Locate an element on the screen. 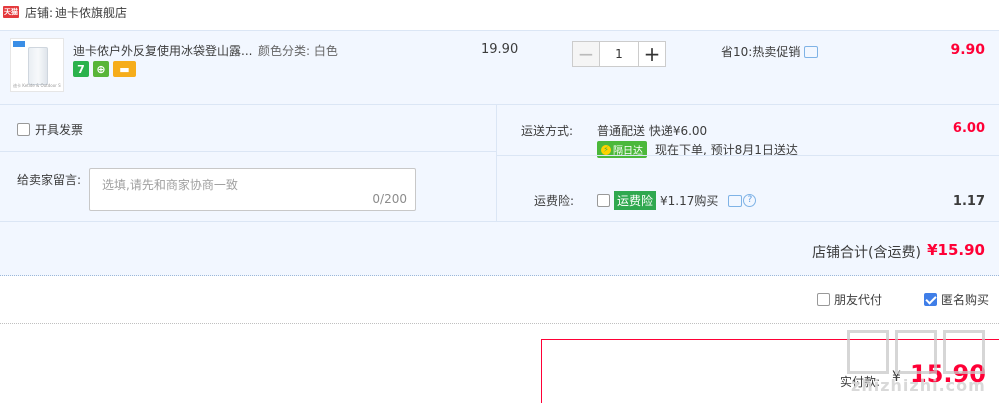 This screenshot has width=999, height=403. shop-subtotal-label: 店铺合计(含运费) is located at coordinates (866, 253).